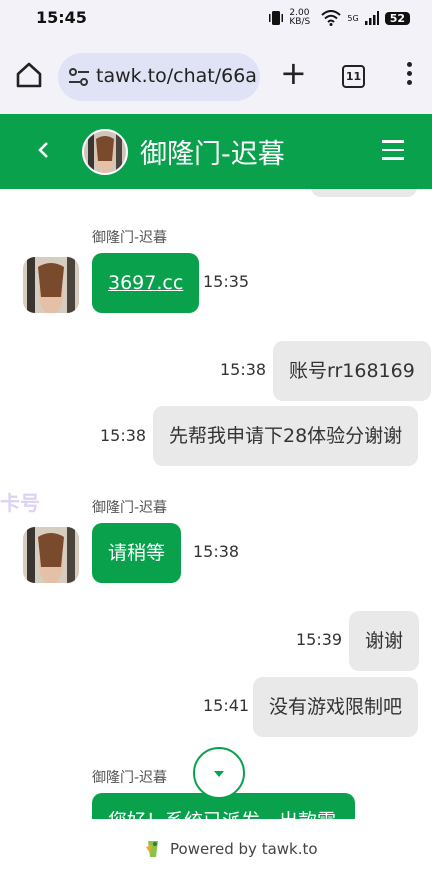 The height and width of the screenshot is (881, 432). I want to click on watermark-text: 卡号, so click(20, 503).